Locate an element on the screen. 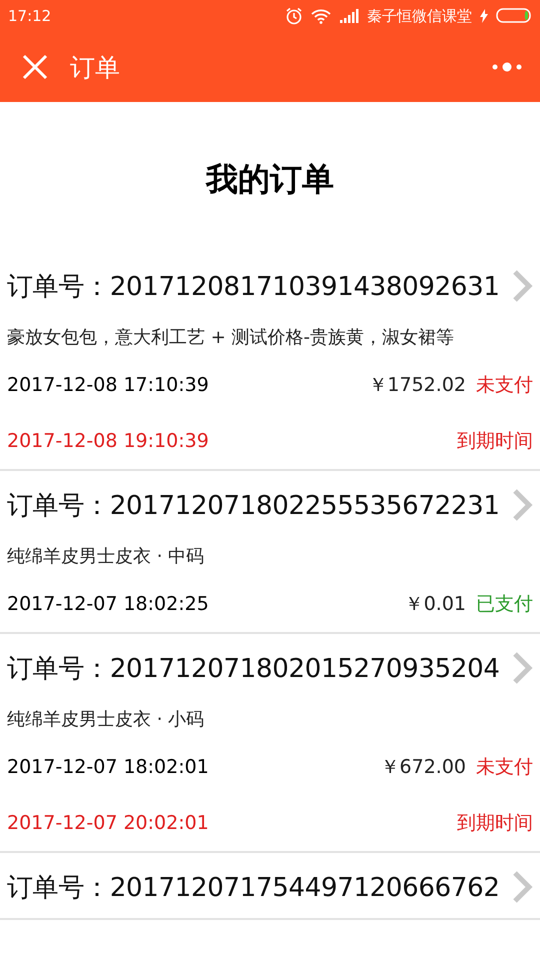  order-number: 订单号：201712071754497120666762 is located at coordinates (253, 888).